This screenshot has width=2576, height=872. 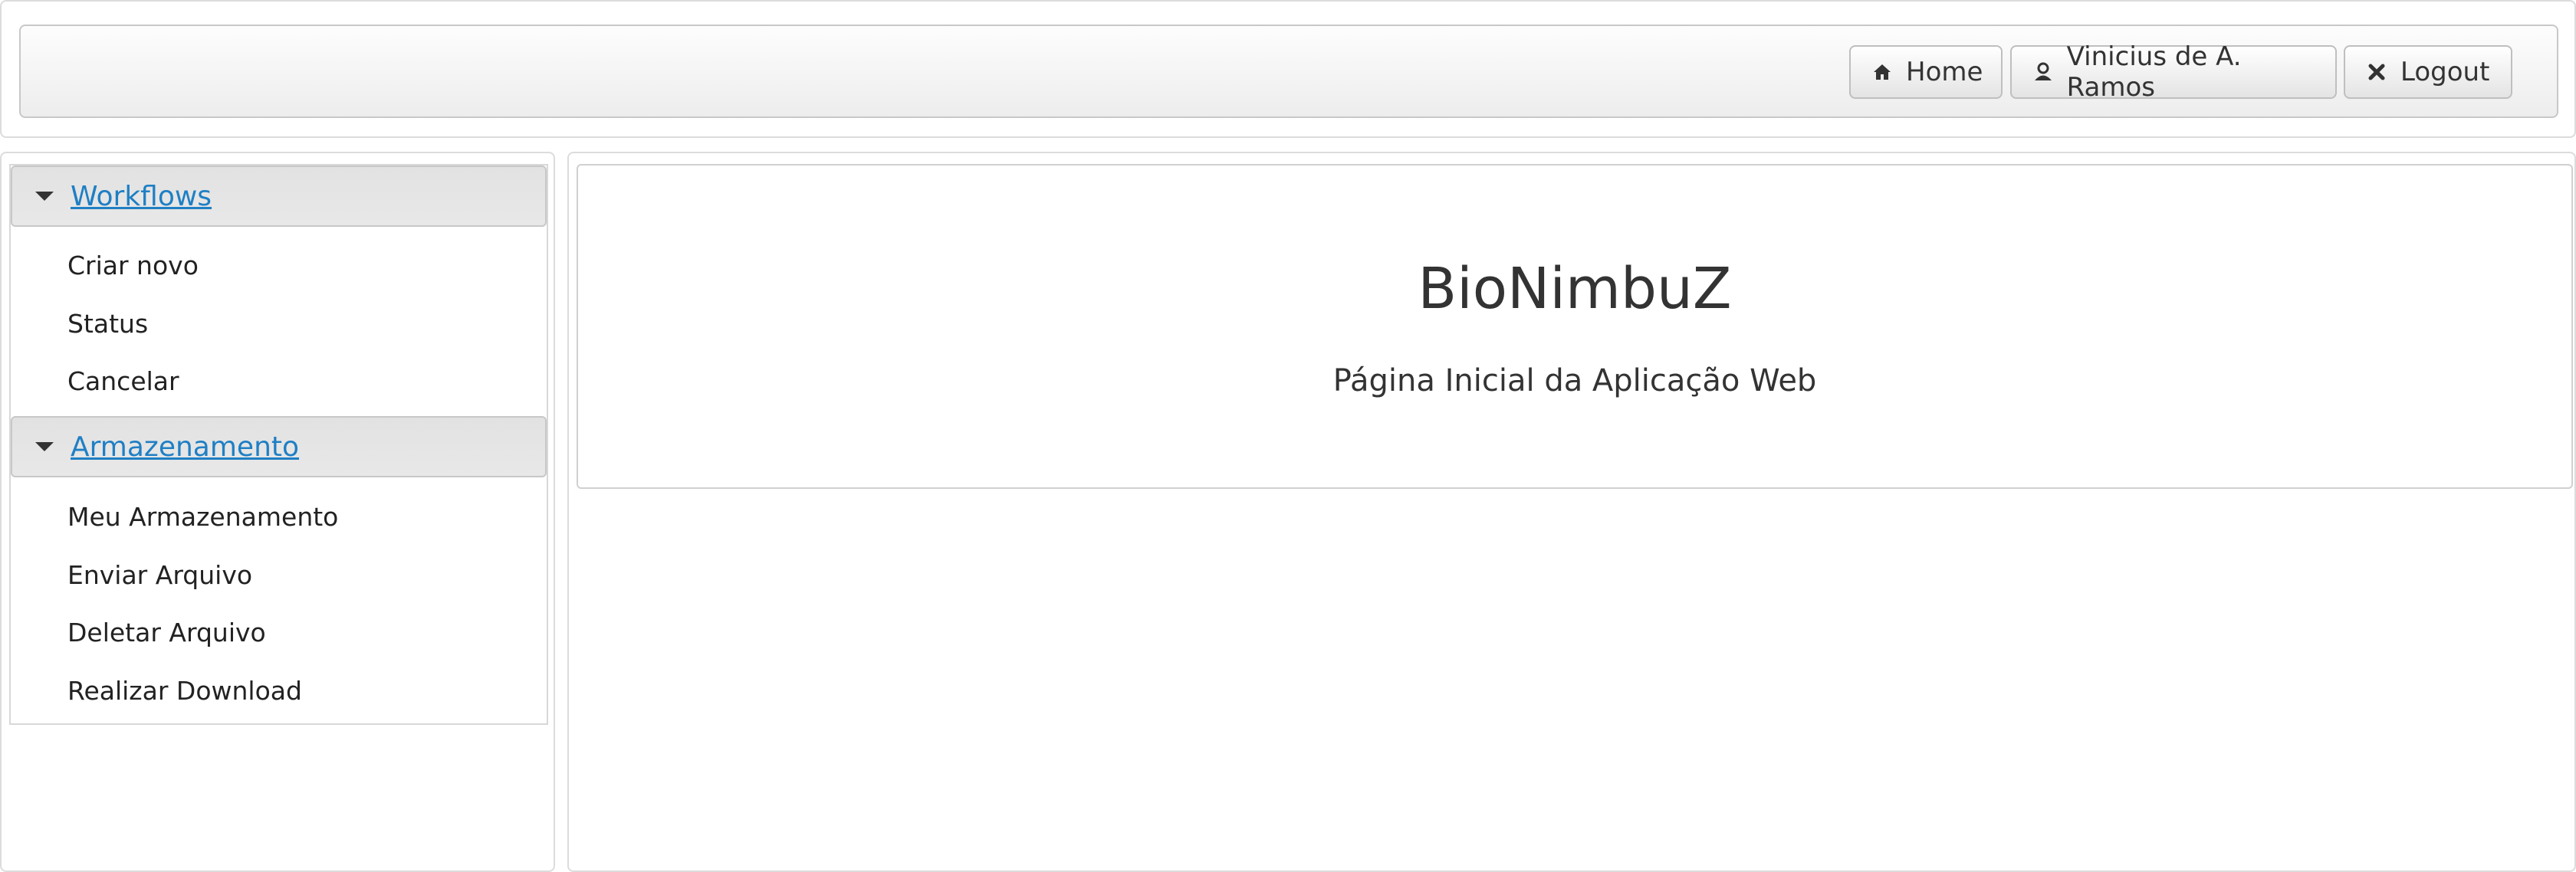 I want to click on logout-button-label: Logout, so click(x=2445, y=72).